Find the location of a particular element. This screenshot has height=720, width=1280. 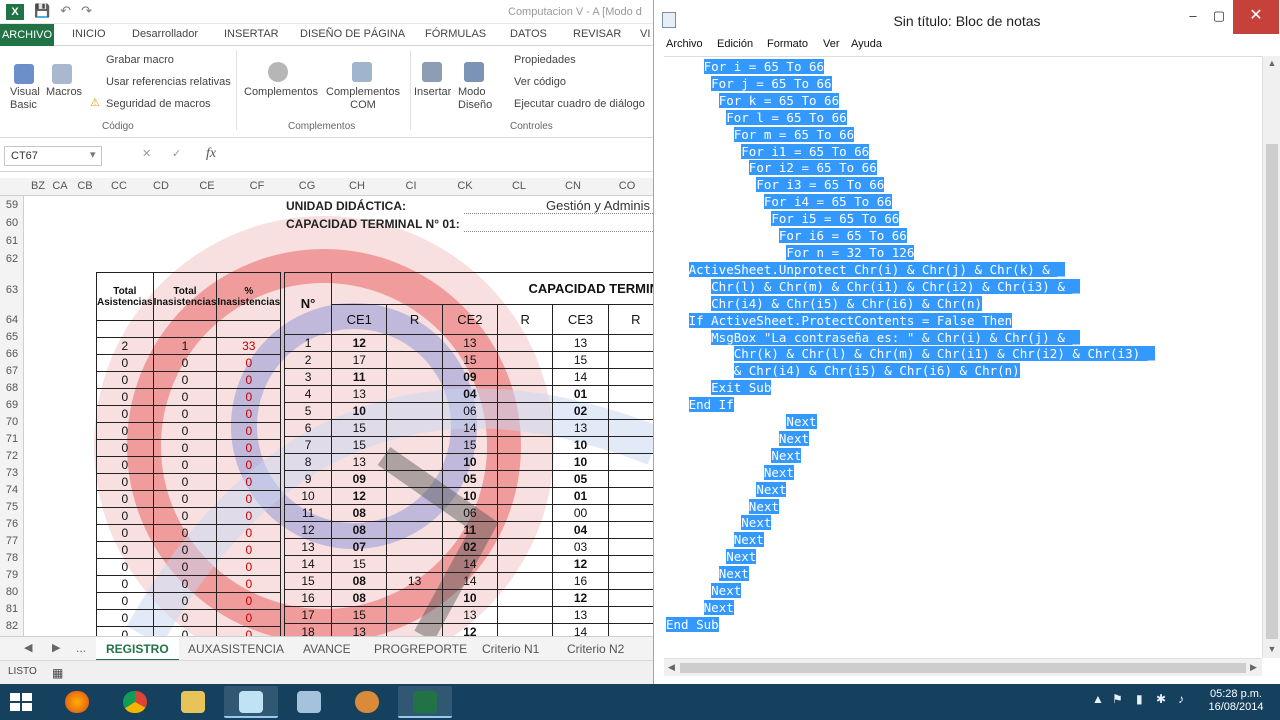

code-line: For k = 65 To 66 is located at coordinates (779, 100).